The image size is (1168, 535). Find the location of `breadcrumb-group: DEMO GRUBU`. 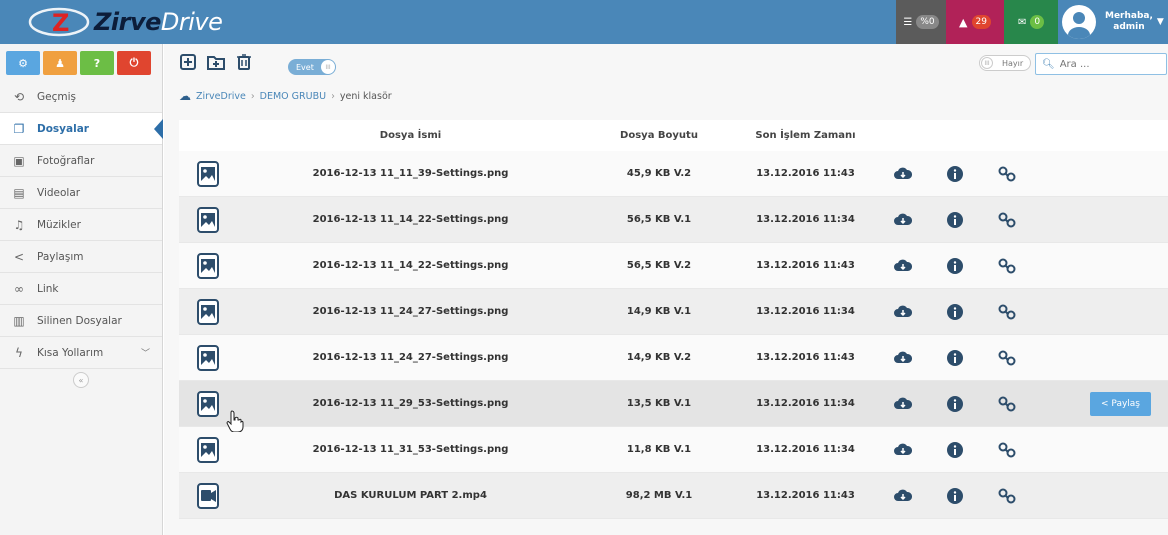

breadcrumb-group: DEMO GRUBU is located at coordinates (293, 96).